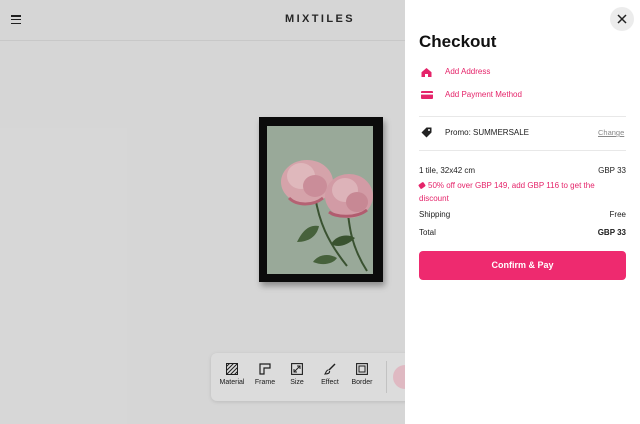 The image size is (640, 424). Describe the element at coordinates (617, 214) in the screenshot. I see `shipping-value: Free` at that location.